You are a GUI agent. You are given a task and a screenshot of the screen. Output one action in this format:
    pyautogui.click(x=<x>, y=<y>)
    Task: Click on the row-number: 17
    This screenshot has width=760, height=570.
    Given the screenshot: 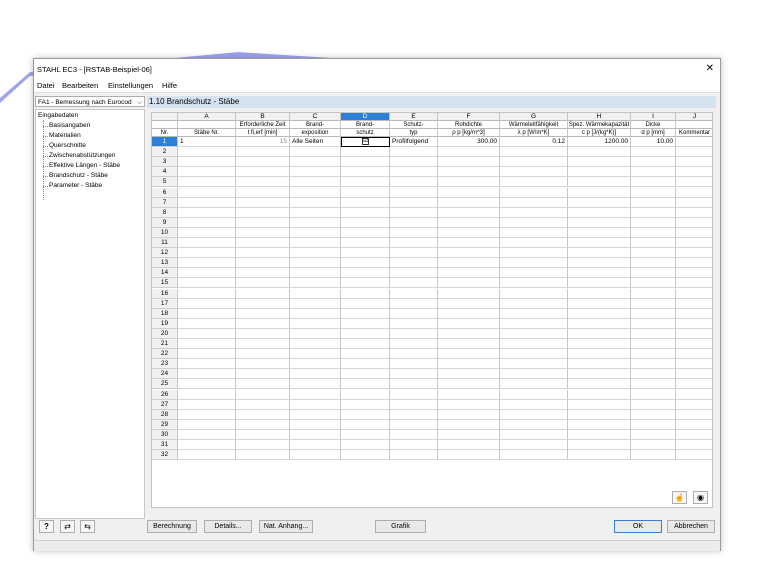 What is the action you would take?
    pyautogui.click(x=165, y=303)
    